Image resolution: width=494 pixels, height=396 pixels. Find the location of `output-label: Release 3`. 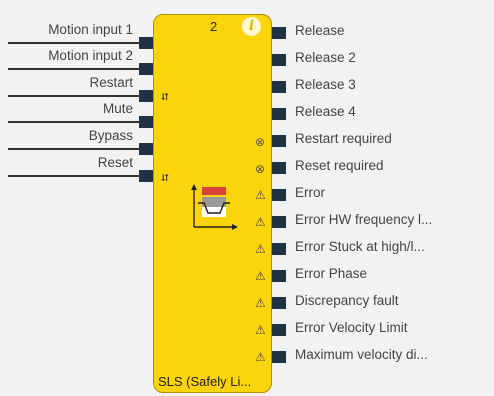

output-label: Release 3 is located at coordinates (325, 84).